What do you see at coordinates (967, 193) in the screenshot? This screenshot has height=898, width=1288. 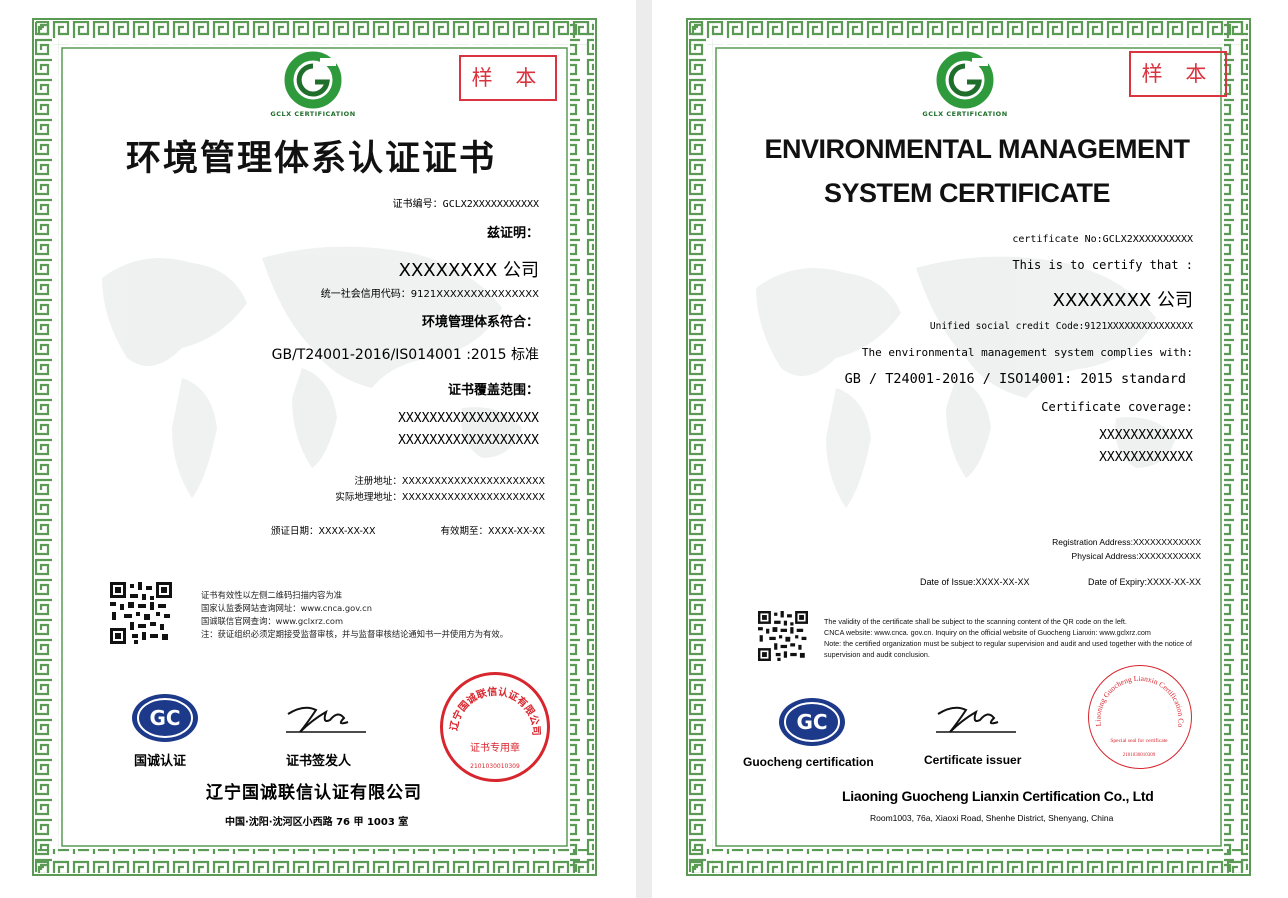 I see `page-title-line-2: SYSTEM CERTIFICATE` at bounding box center [967, 193].